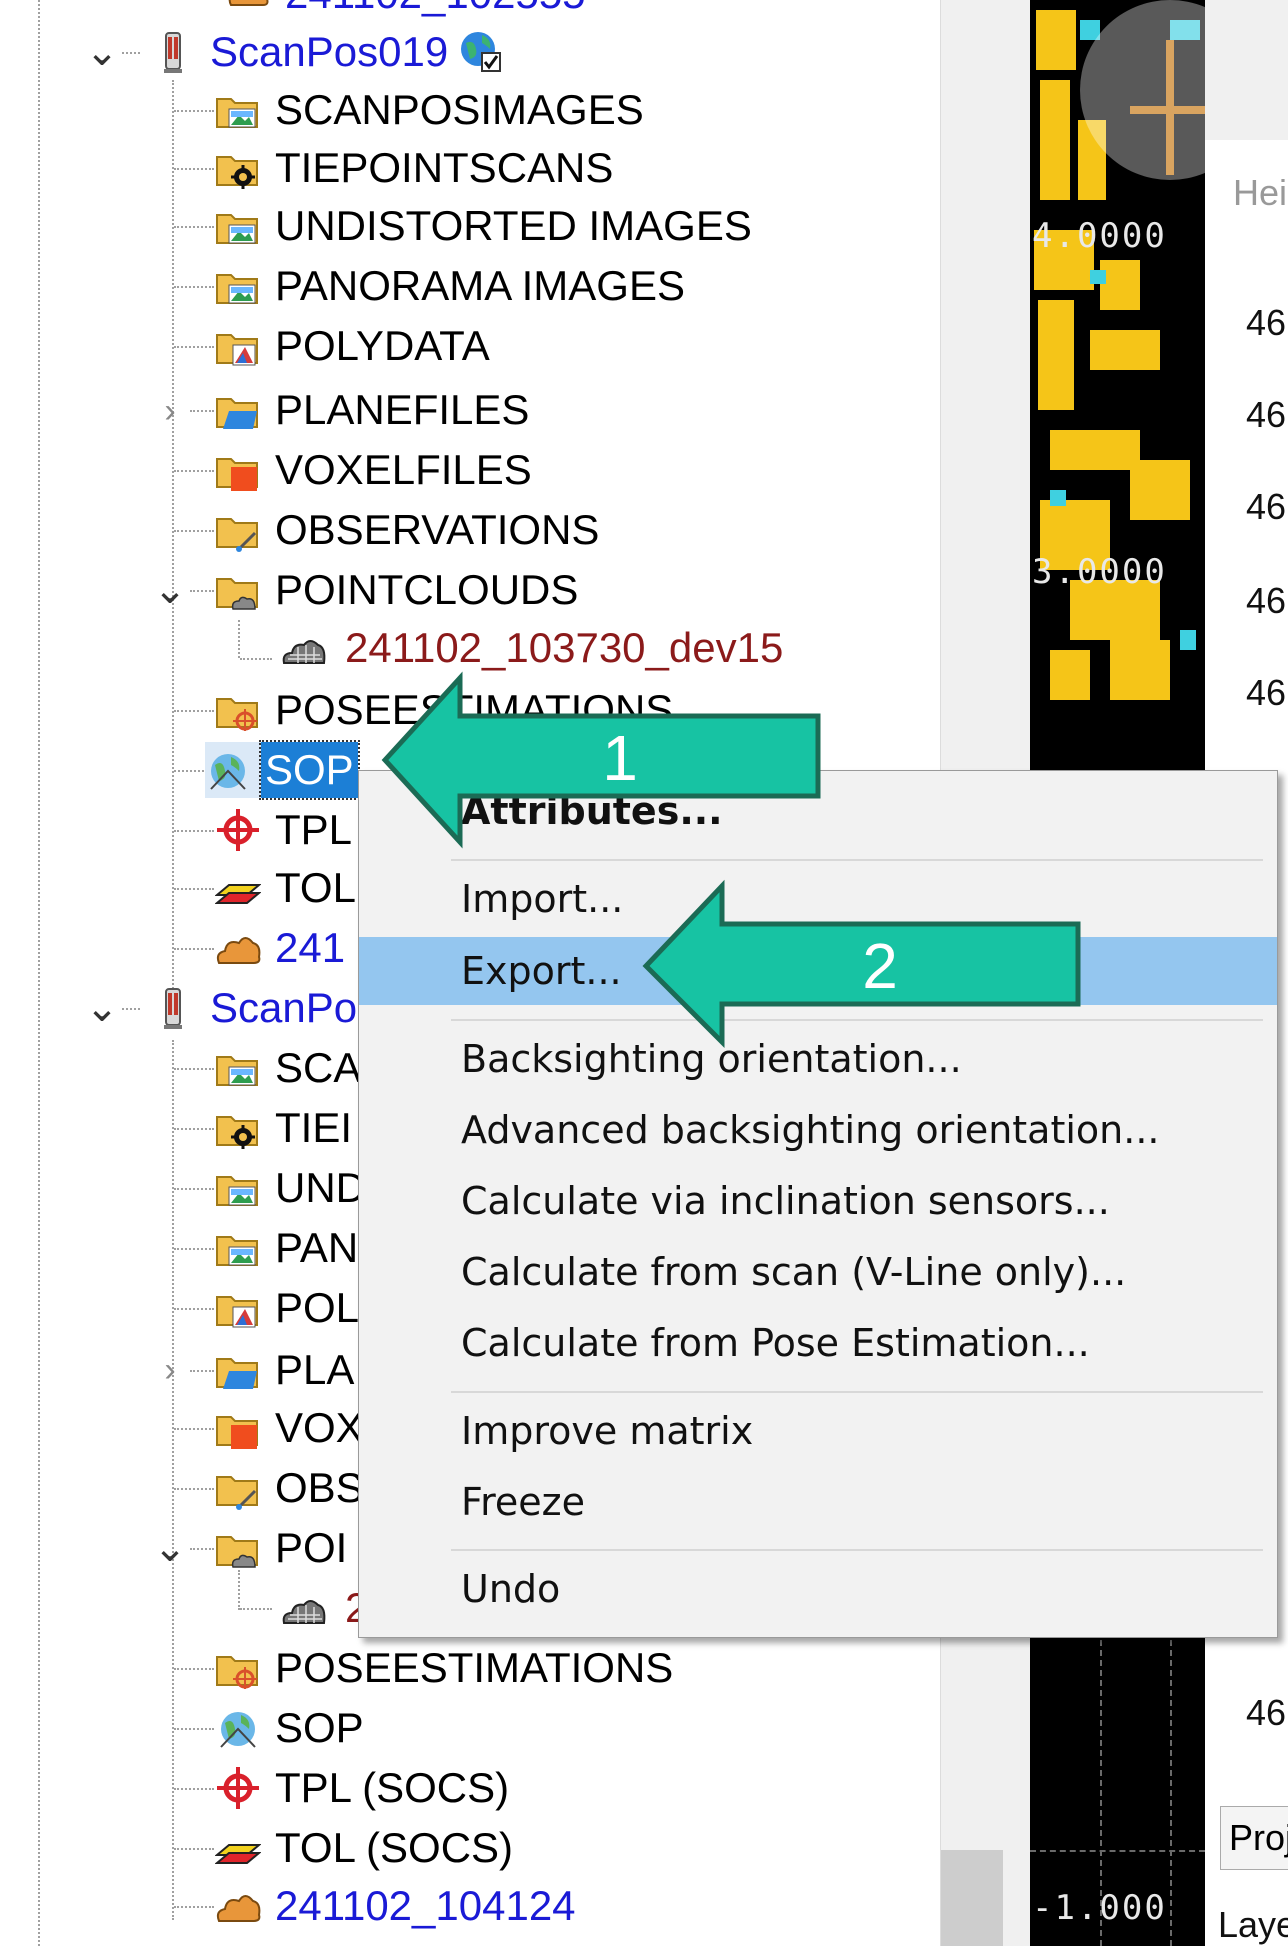  I want to click on annotation-arrows: 1 2, so click(731, 860).